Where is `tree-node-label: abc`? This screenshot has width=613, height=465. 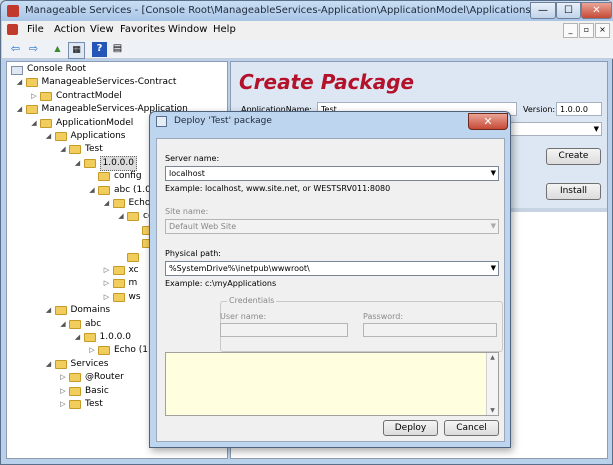 tree-node-label: abc is located at coordinates (93, 323).